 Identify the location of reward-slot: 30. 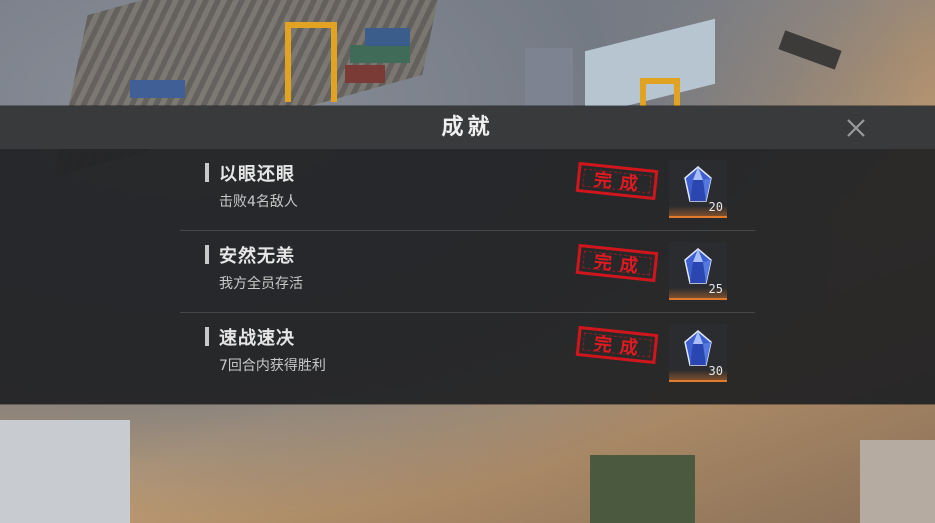
(698, 353).